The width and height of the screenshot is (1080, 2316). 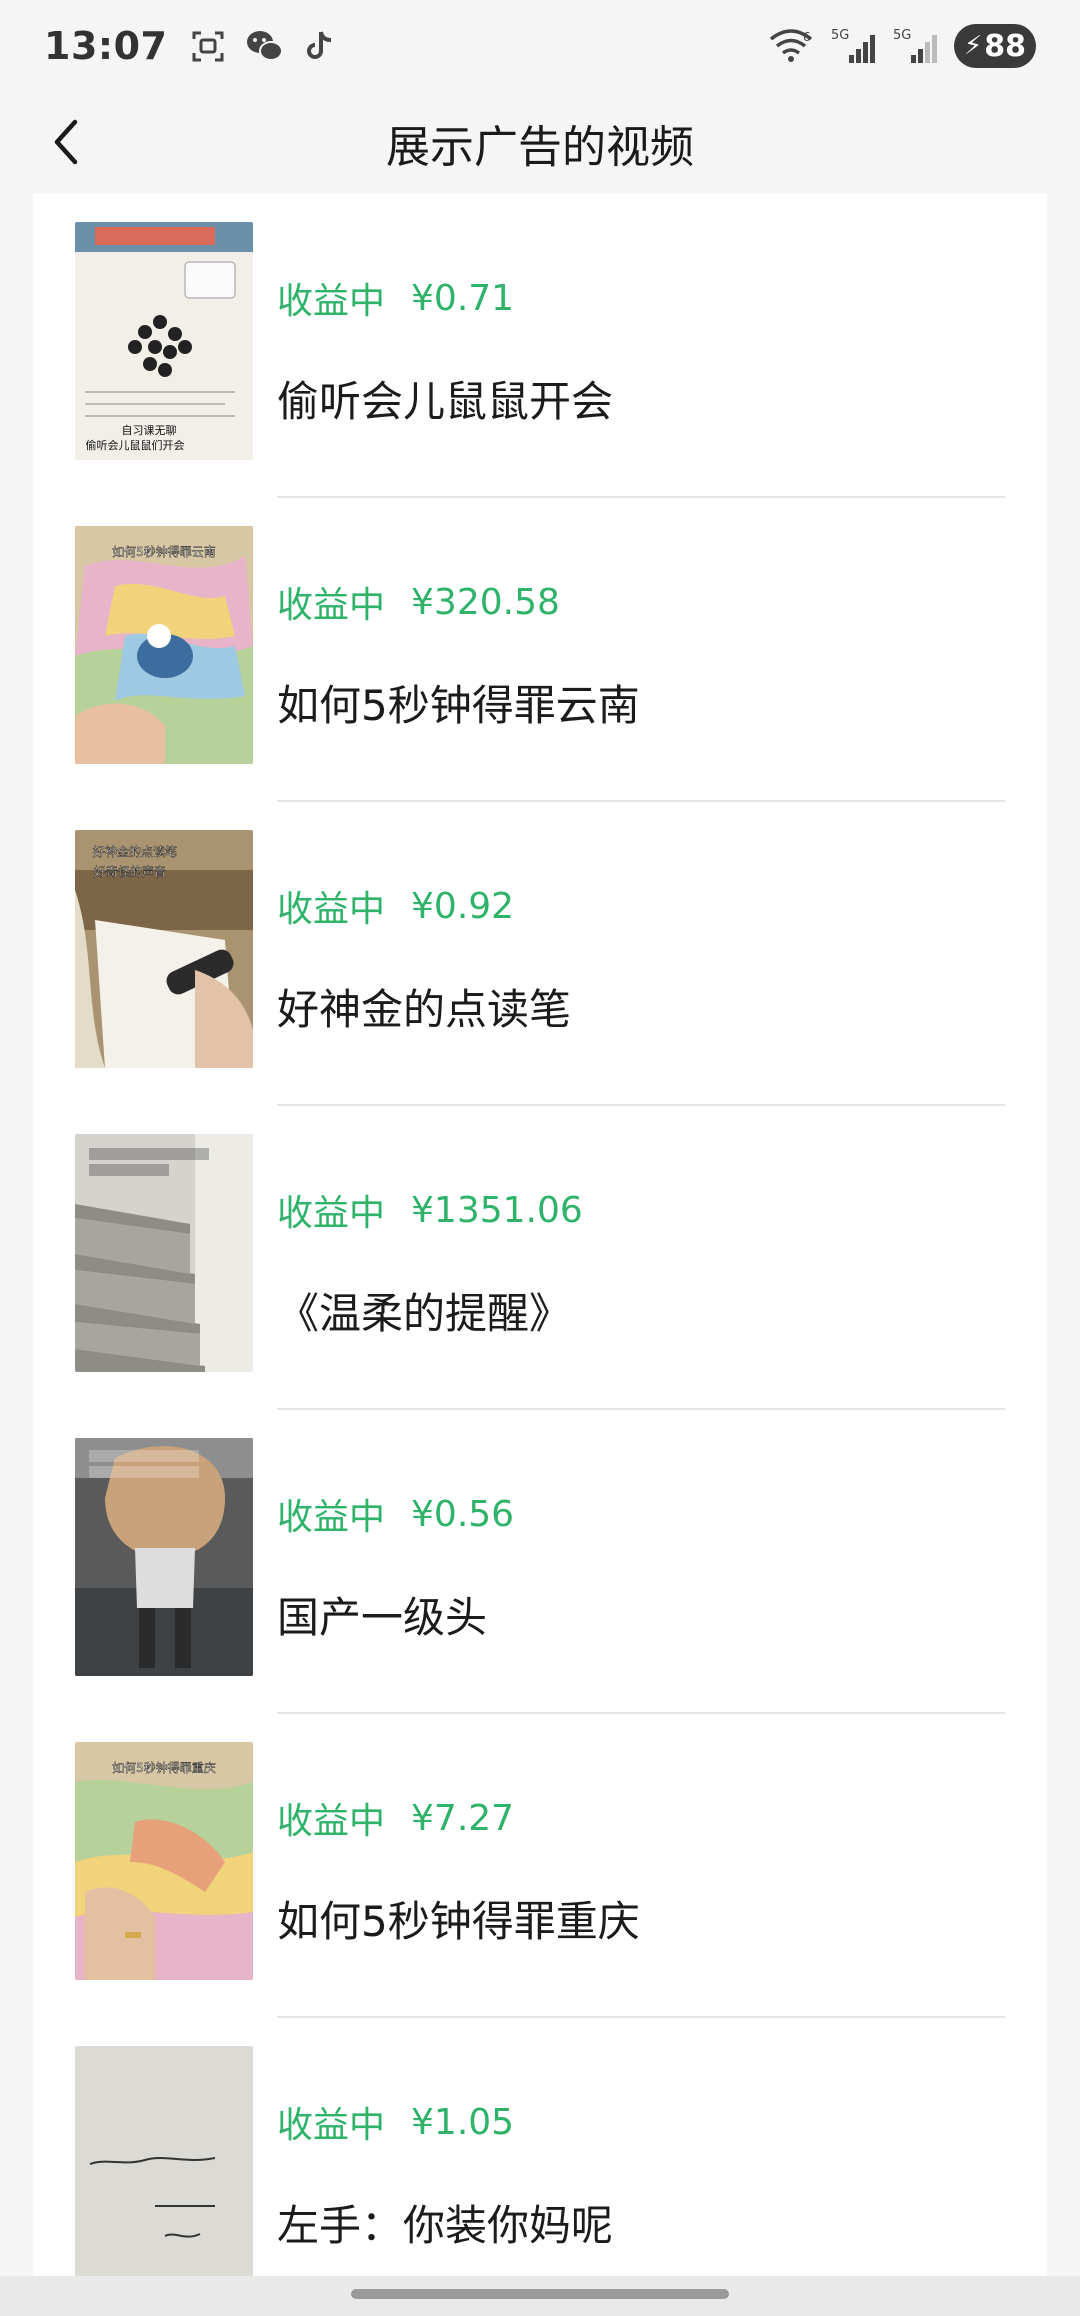 What do you see at coordinates (424, 1009) in the screenshot?
I see `video-title: 好神金的点读笔` at bounding box center [424, 1009].